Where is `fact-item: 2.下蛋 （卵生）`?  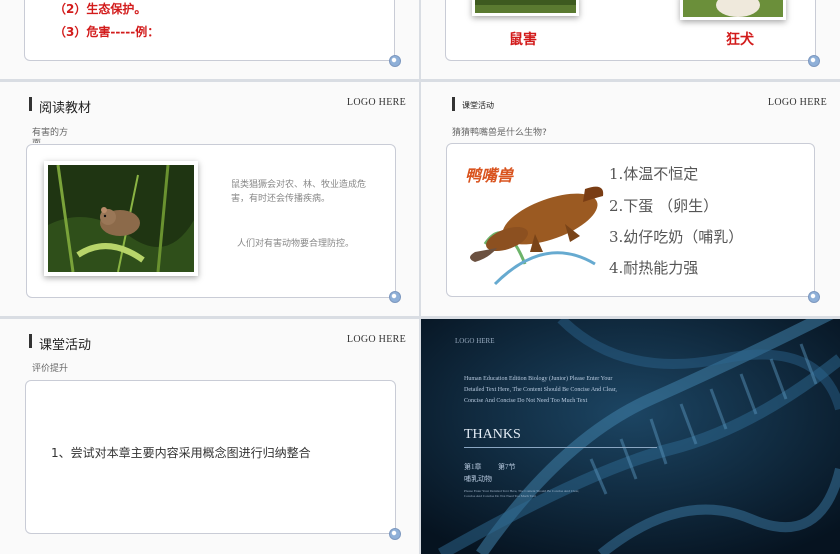
fact-item: 2.下蛋 （卵生） is located at coordinates (664, 206).